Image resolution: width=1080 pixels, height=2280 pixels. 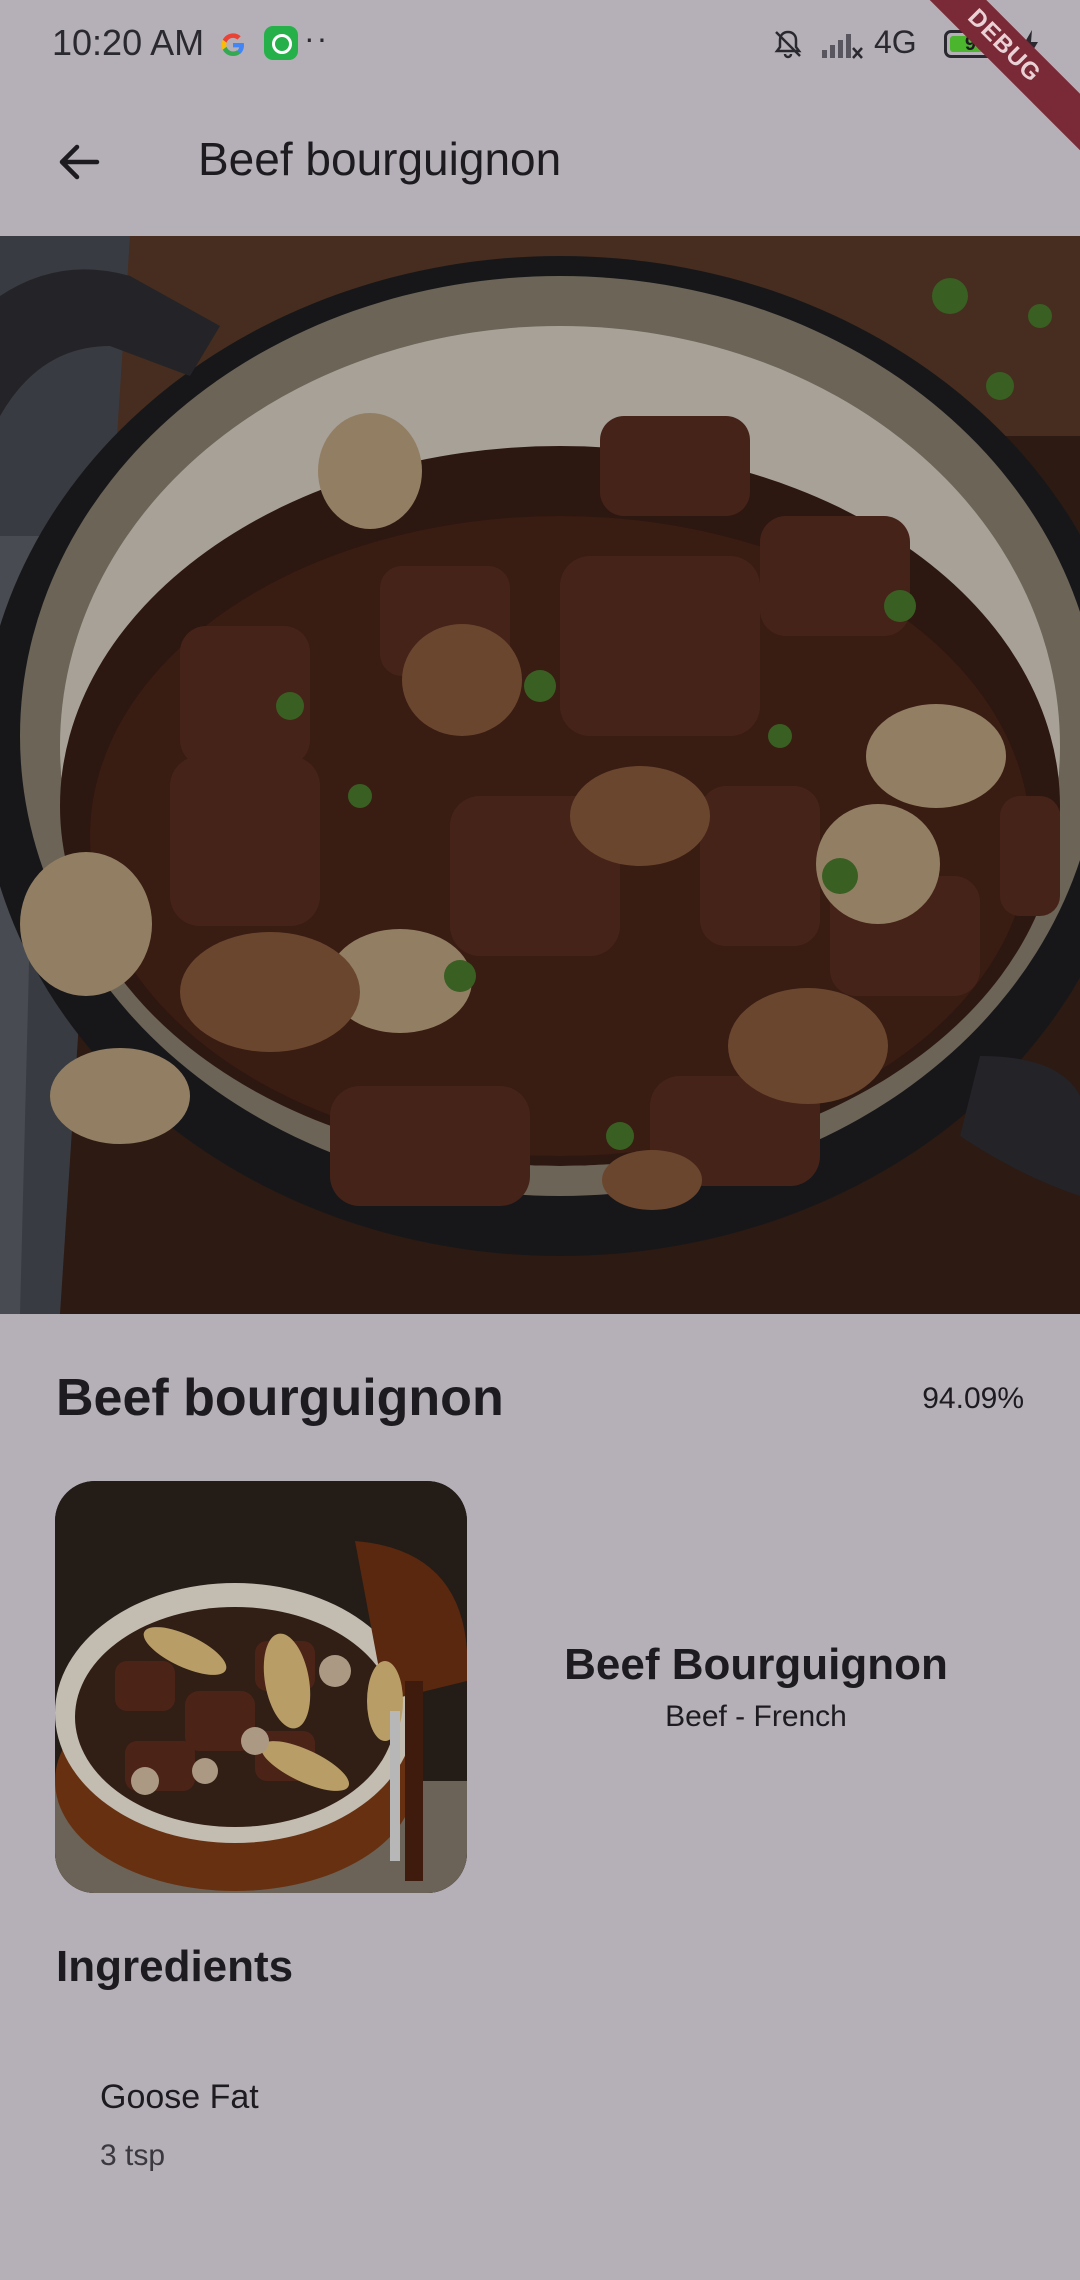 I want to click on ingredient-name: Goose Fat, so click(x=179, y=2097).